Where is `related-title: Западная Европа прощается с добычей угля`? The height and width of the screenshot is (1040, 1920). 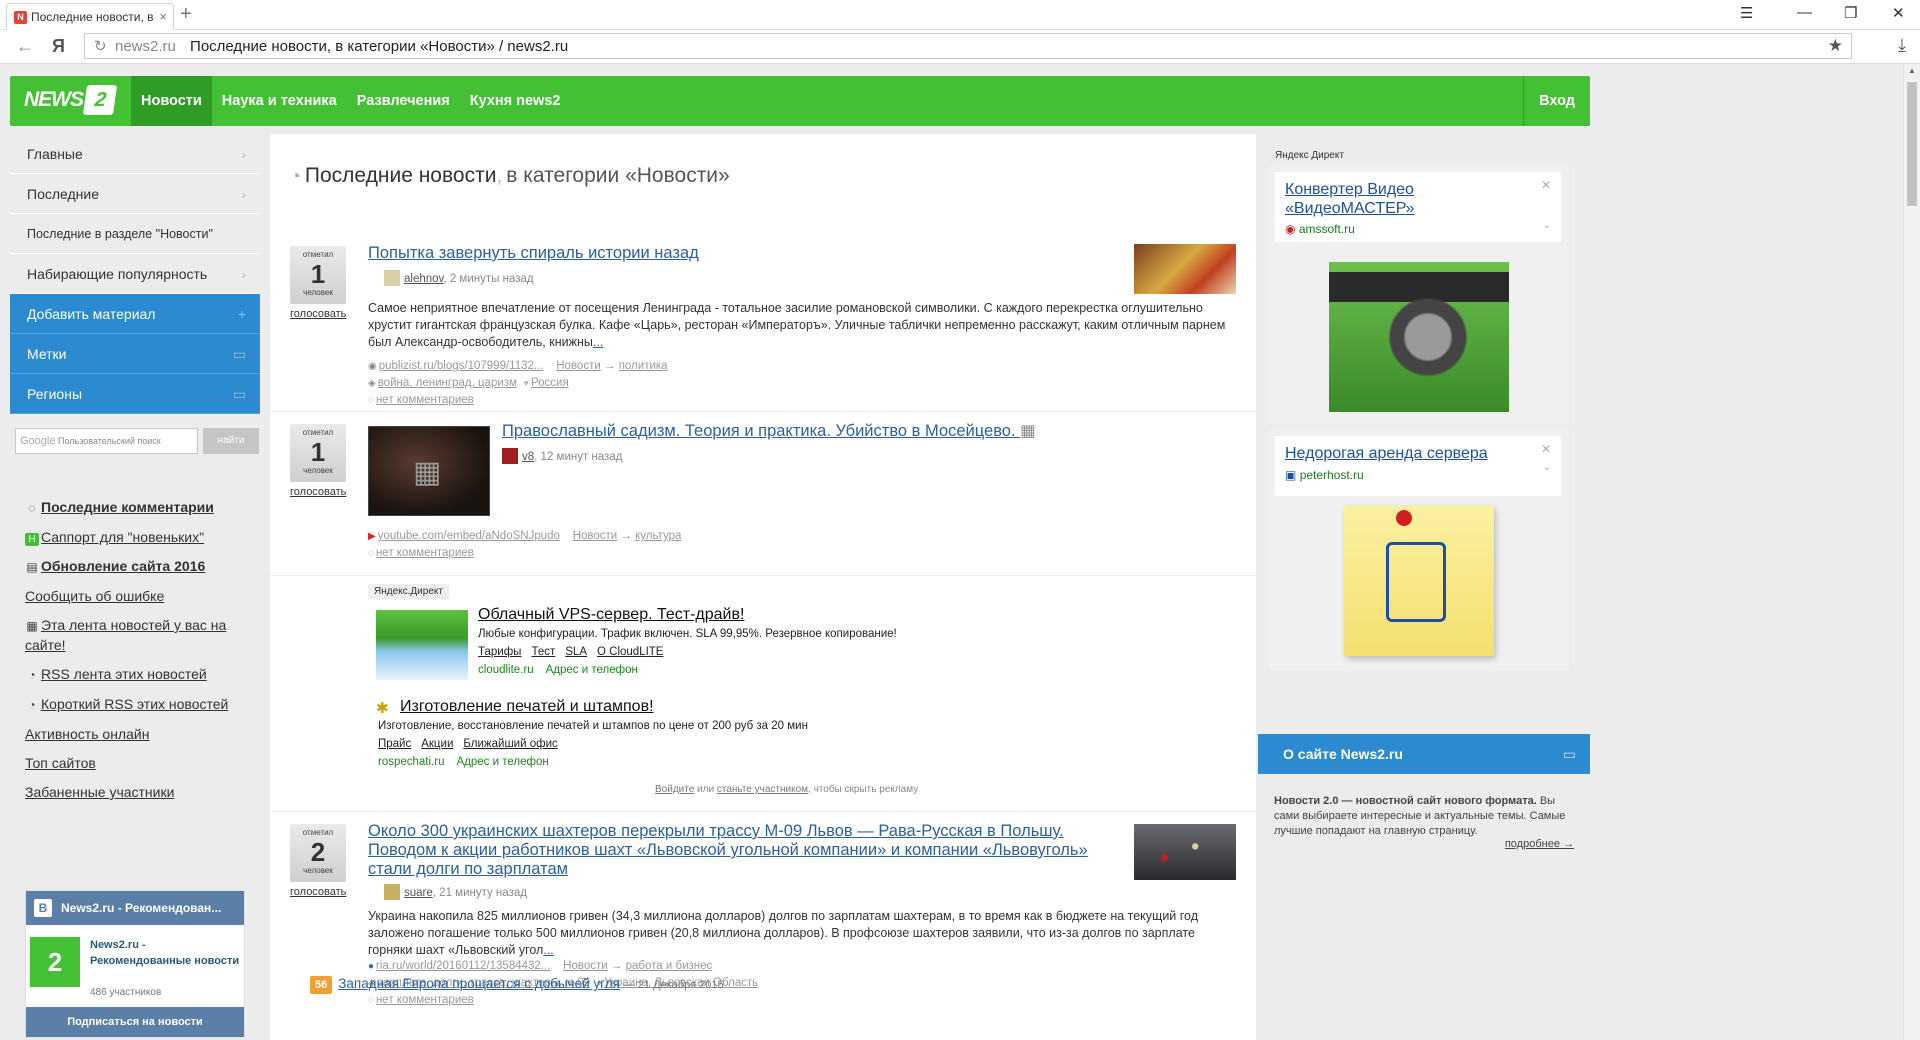
related-title: Западная Европа прощается с добычей угля is located at coordinates (479, 983).